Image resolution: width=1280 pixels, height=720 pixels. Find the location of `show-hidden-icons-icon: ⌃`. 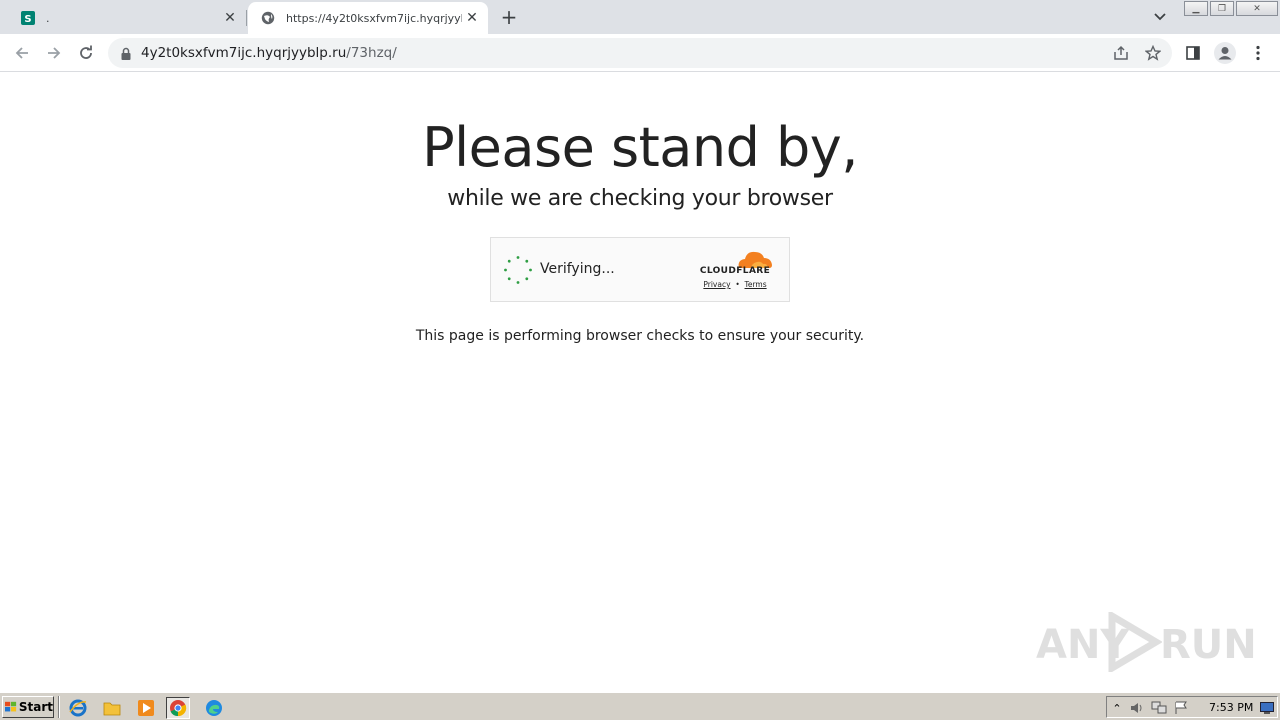

show-hidden-icons-icon: ⌃ is located at coordinates (1117, 708).